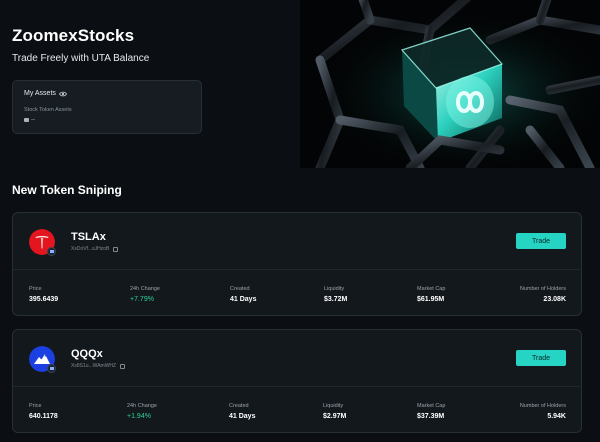 This screenshot has height=442, width=600. I want to click on stock-token-assets-label: Stock Token Assets, so click(48, 110).